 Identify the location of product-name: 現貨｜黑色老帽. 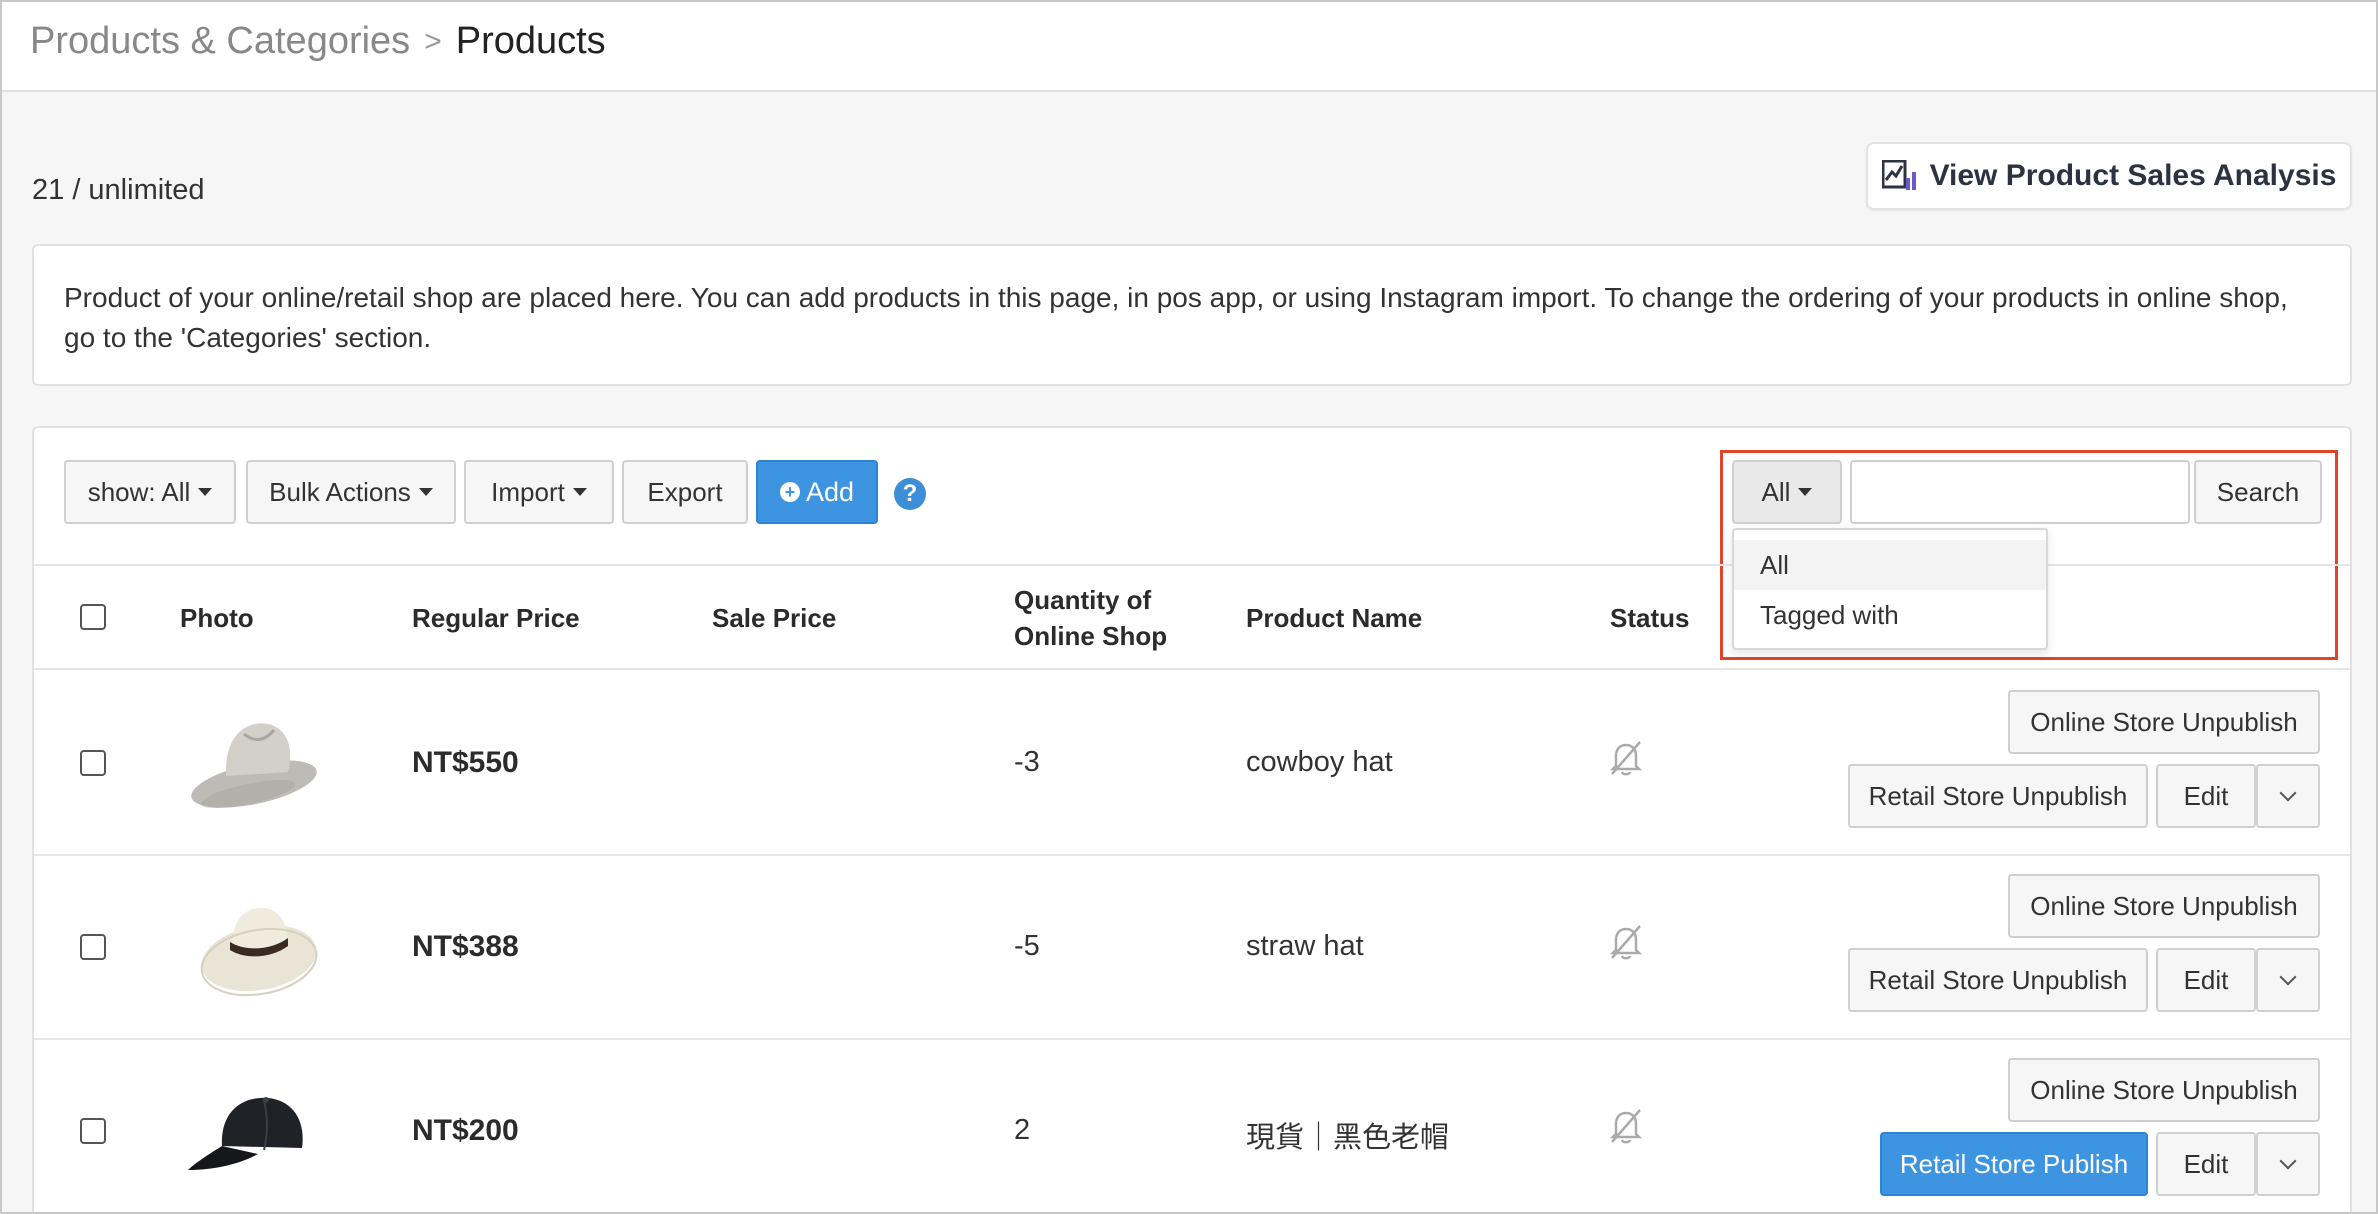
(1347, 1135).